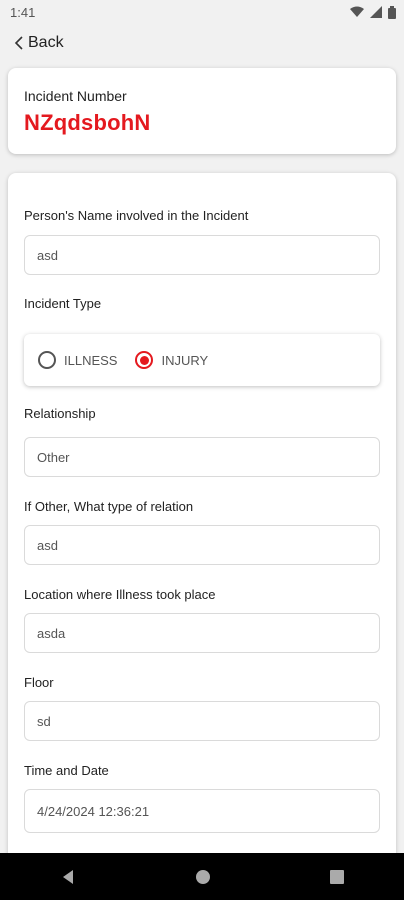 Image resolution: width=404 pixels, height=900 pixels. Describe the element at coordinates (120, 594) in the screenshot. I see `location-label: Location where Illness took place` at that location.